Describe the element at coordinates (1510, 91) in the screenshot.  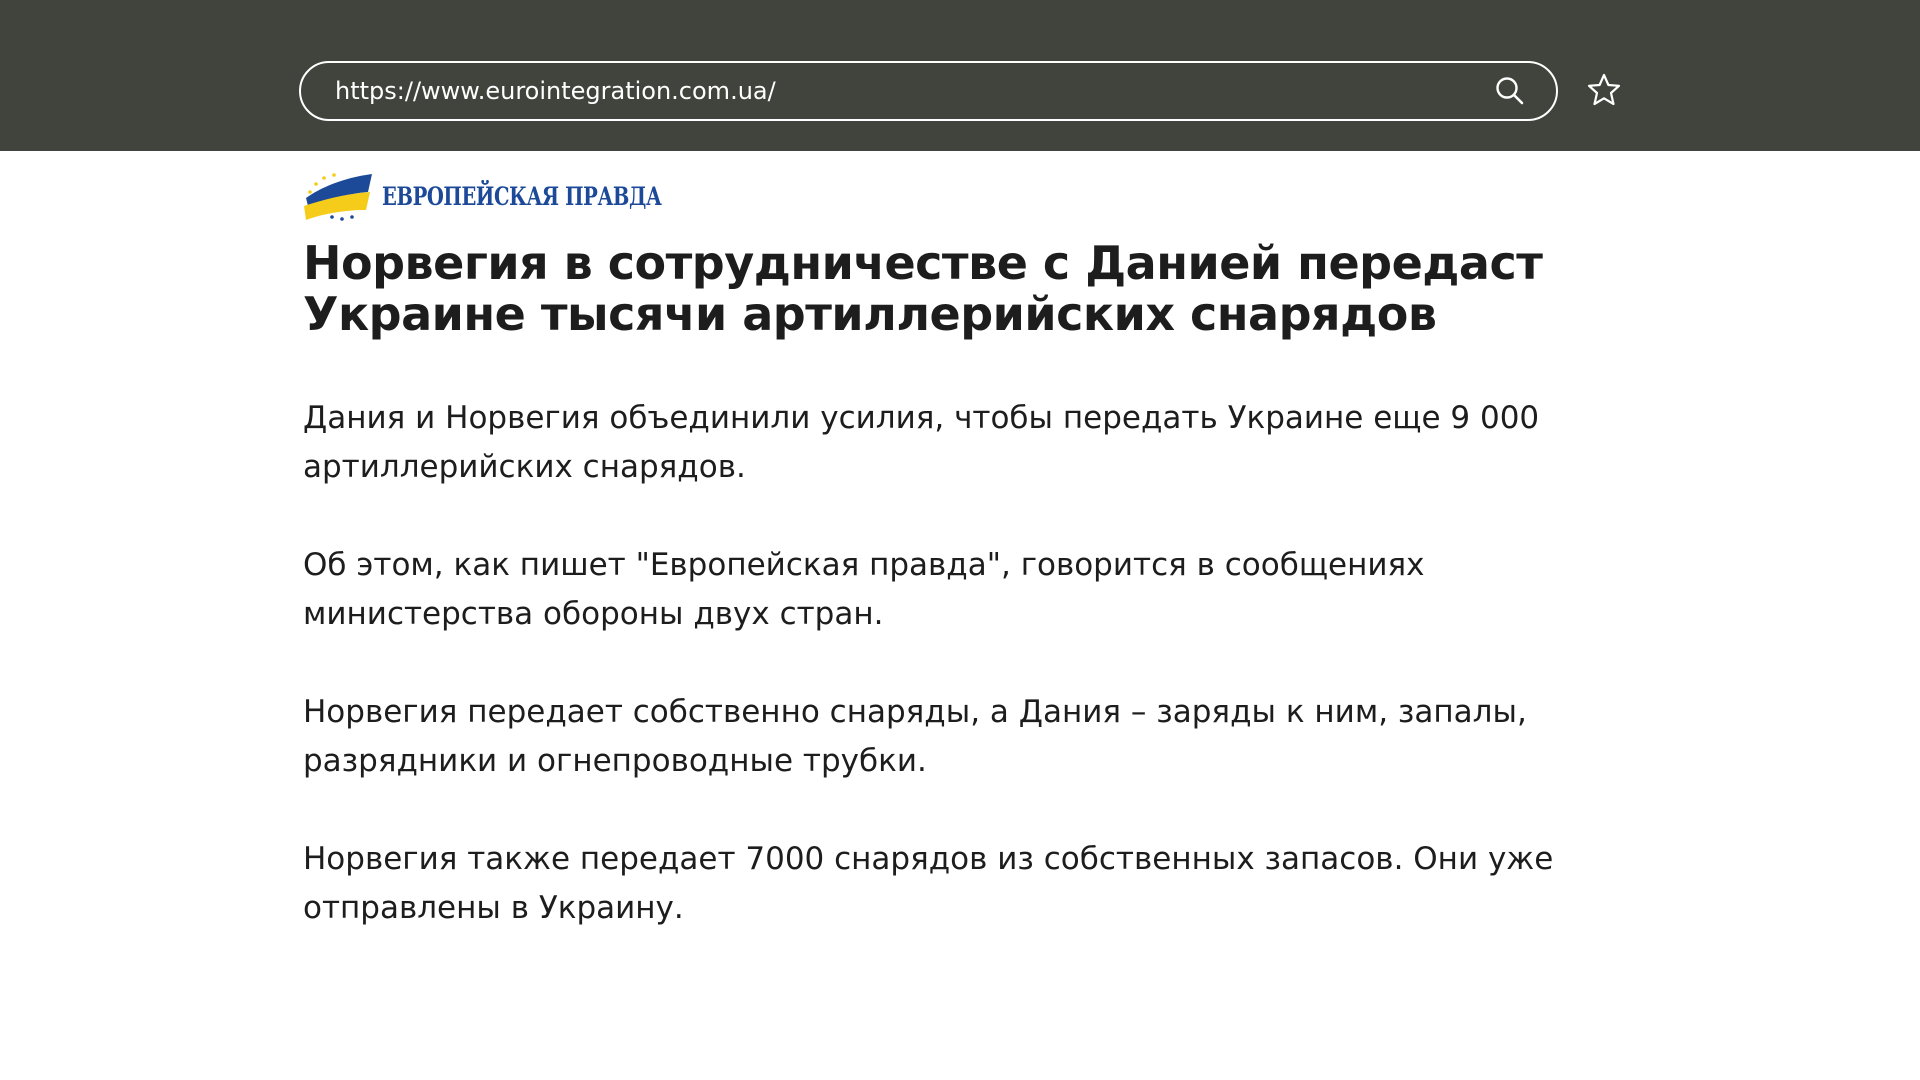
I see `search-icon` at that location.